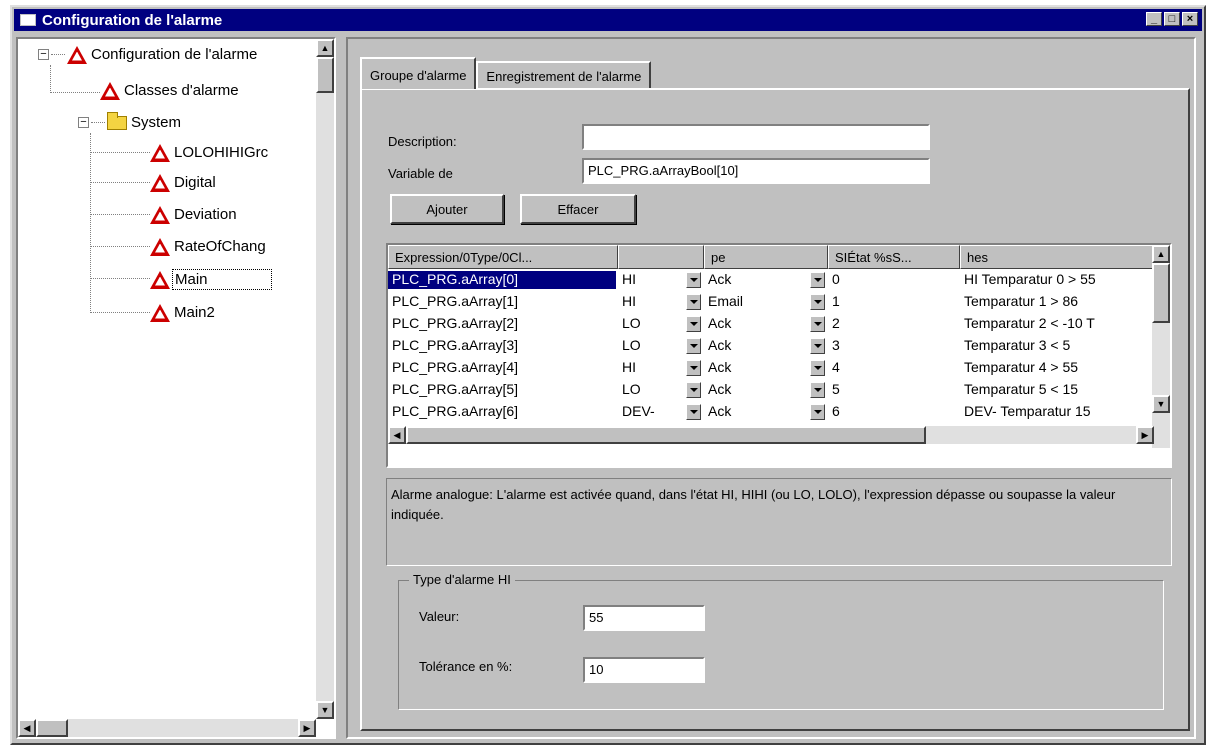 The image size is (1221, 751). I want to click on tree-item-classes: Classes d'alarme, so click(170, 90).